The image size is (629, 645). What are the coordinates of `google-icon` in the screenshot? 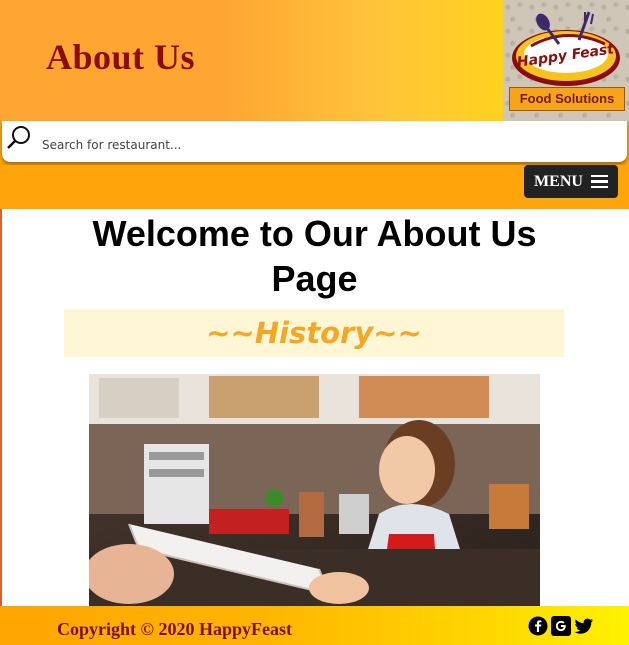 It's located at (561, 626).